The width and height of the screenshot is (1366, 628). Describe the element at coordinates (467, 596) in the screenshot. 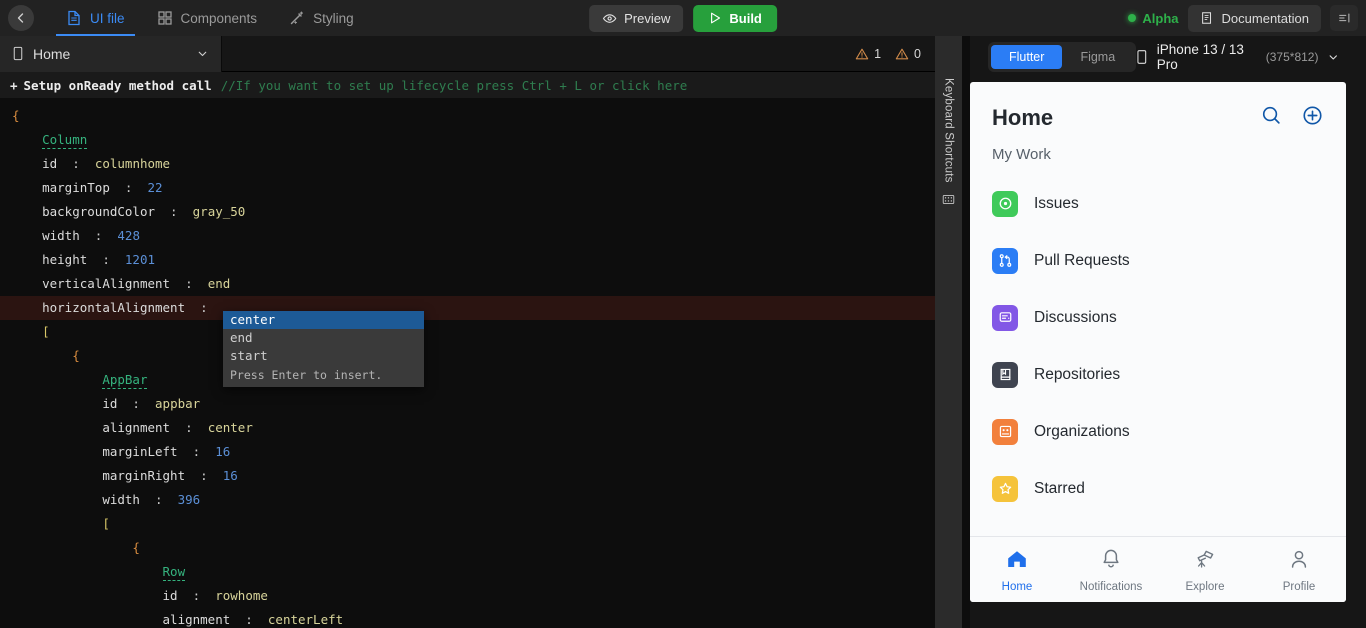

I see `code-line: id : rowhome` at that location.